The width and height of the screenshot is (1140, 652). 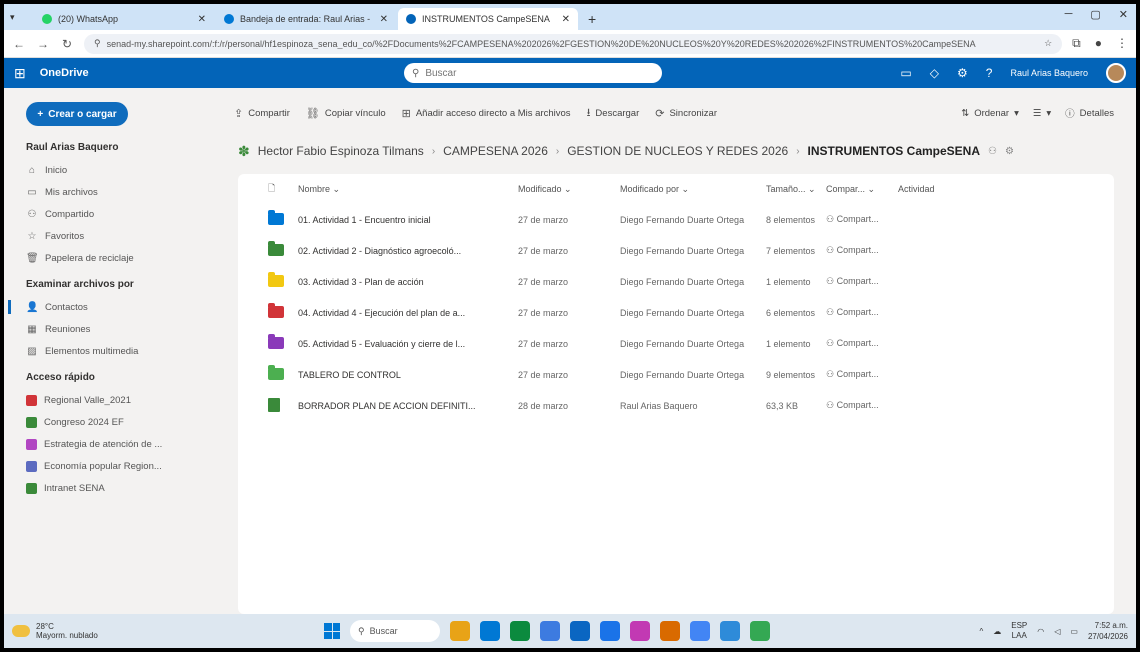 I want to click on minimize-icon: ─, so click(x=1069, y=14).